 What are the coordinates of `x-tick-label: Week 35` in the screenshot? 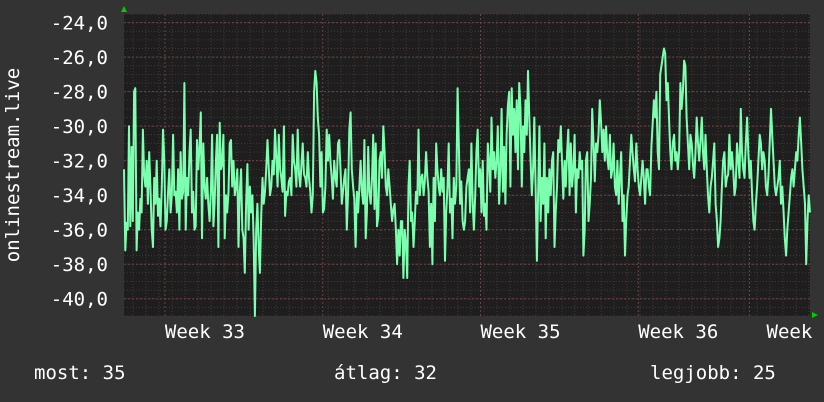 It's located at (520, 332).